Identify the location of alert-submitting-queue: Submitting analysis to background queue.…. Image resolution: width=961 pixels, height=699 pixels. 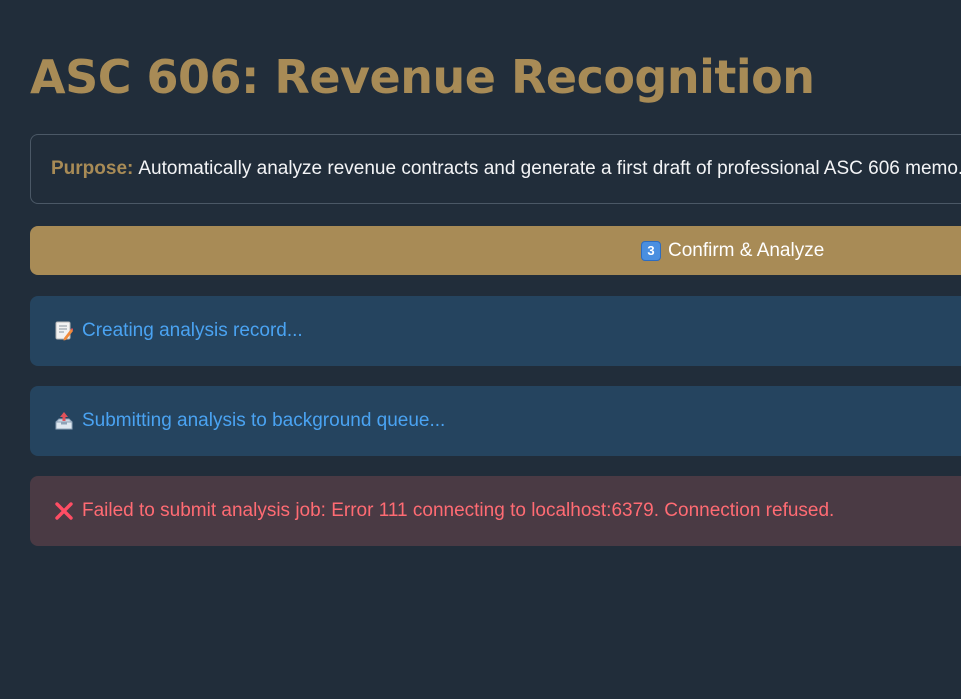
(495, 421).